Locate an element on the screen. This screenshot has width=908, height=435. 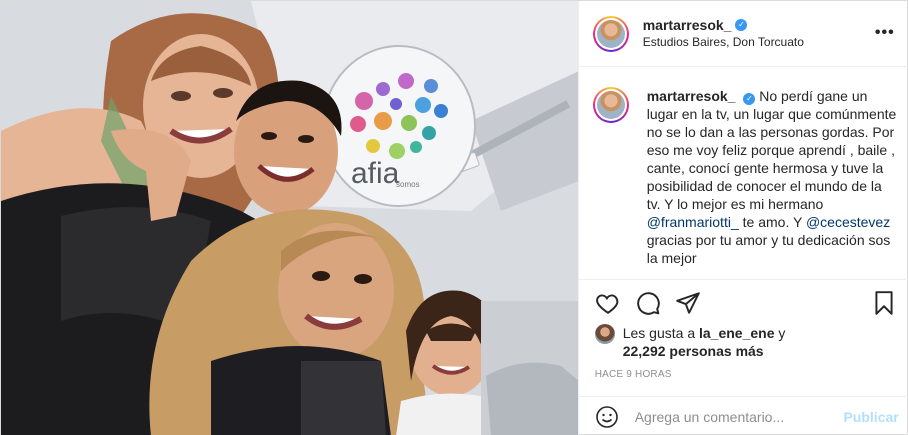
emoji-icon is located at coordinates (607, 417).